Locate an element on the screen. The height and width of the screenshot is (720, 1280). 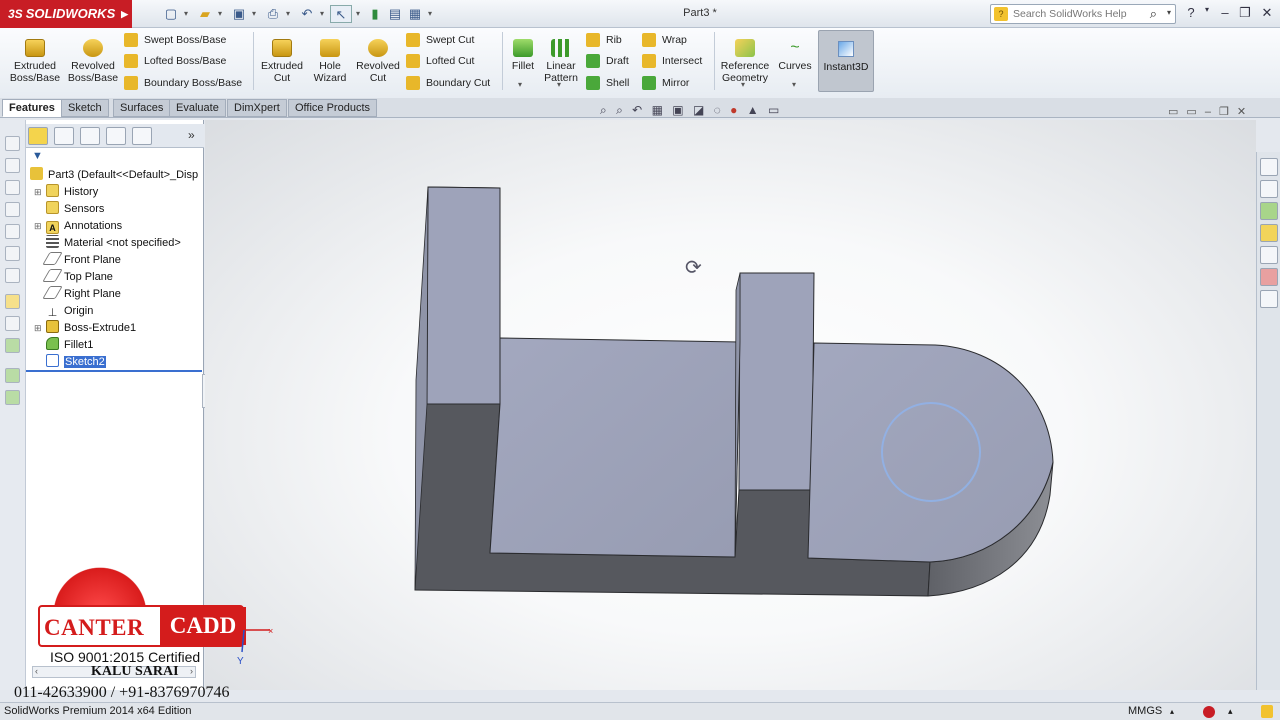
tree-item-front-plane: Front Plane is located at coordinates (81, 260).